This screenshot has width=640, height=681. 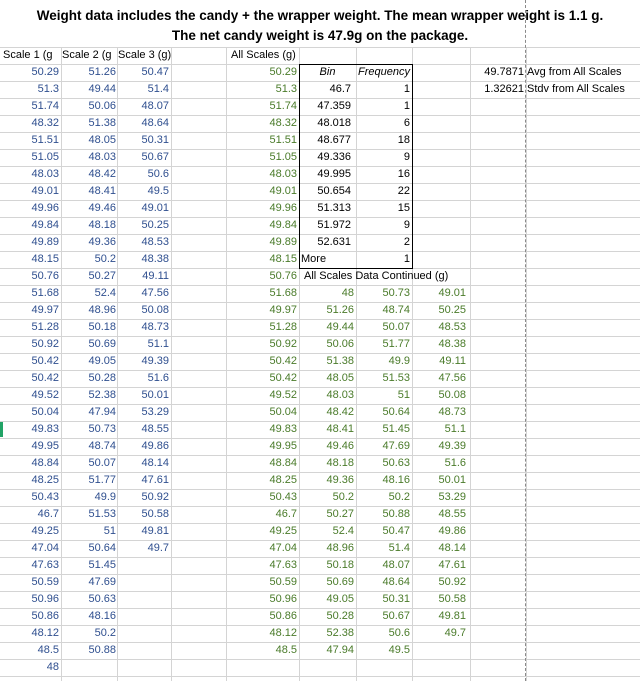 What do you see at coordinates (89, 310) in the screenshot?
I see `scale2-cell: 48.96` at bounding box center [89, 310].